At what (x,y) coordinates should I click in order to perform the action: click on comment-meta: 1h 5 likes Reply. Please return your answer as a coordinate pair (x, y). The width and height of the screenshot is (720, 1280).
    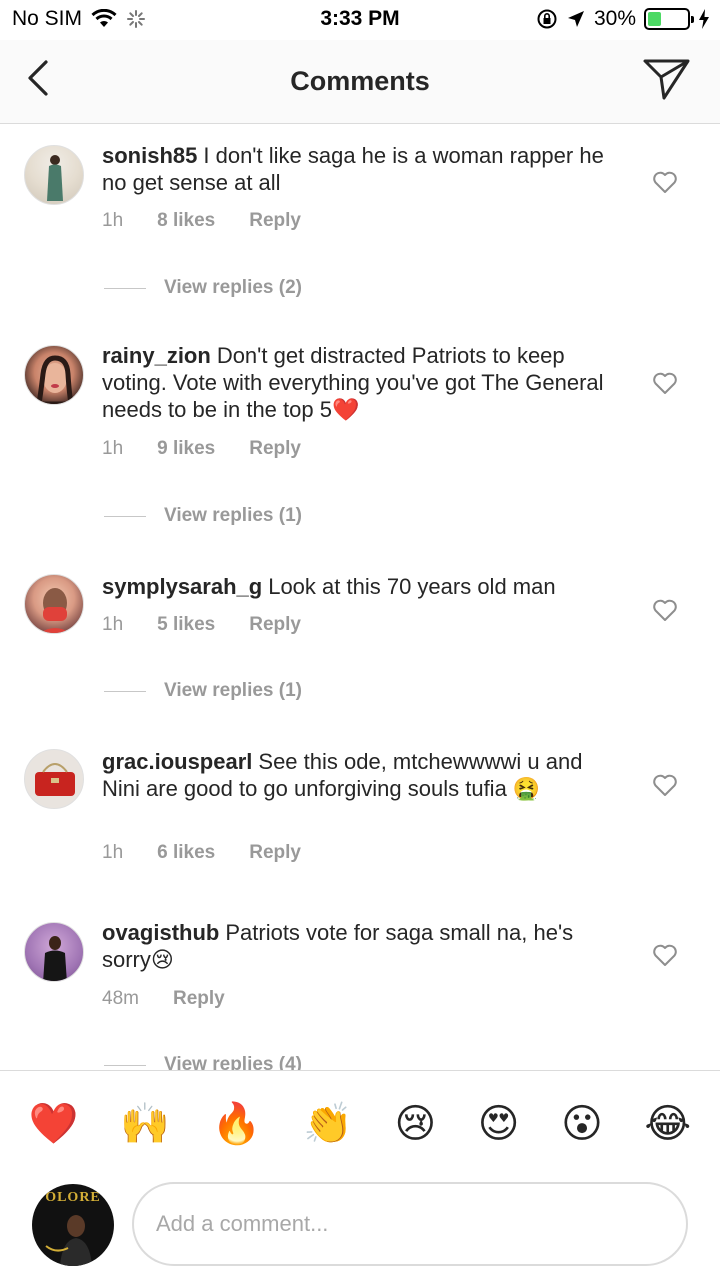
    Looking at the image, I should click on (218, 625).